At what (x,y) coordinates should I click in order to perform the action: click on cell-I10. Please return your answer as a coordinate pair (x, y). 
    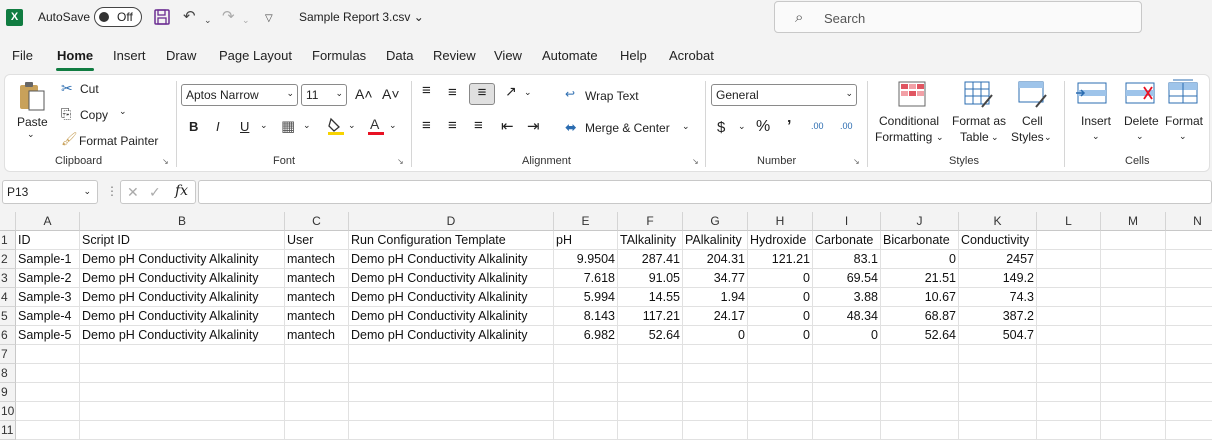
    Looking at the image, I should click on (847, 411).